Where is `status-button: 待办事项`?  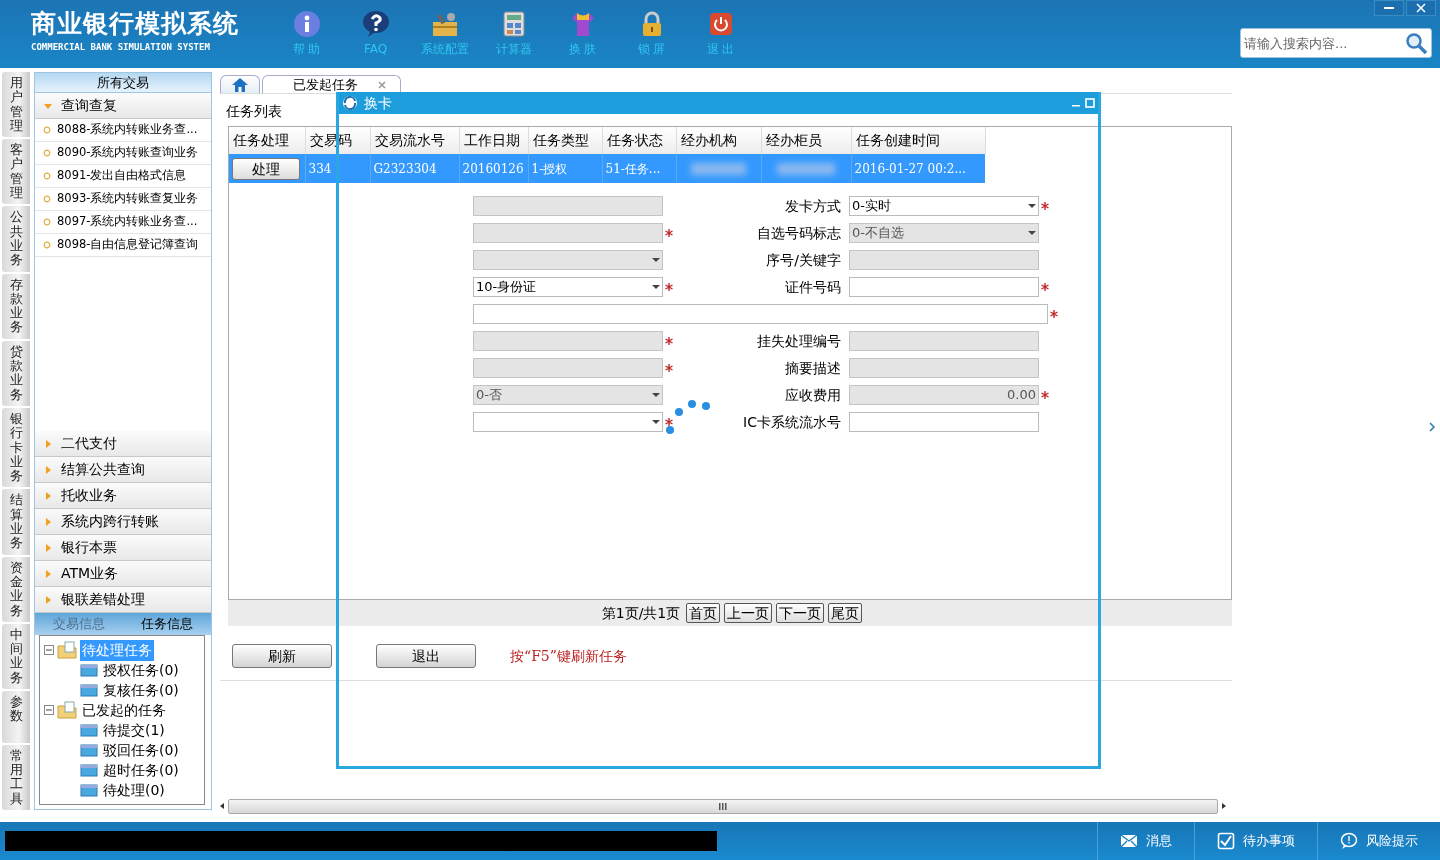
status-button: 待办事项 is located at coordinates (1255, 841).